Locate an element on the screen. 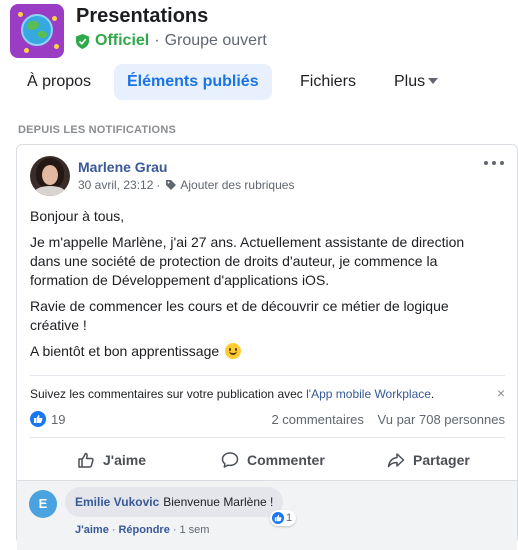 This screenshot has height=550, width=518. group-title: Presentations is located at coordinates (142, 16).